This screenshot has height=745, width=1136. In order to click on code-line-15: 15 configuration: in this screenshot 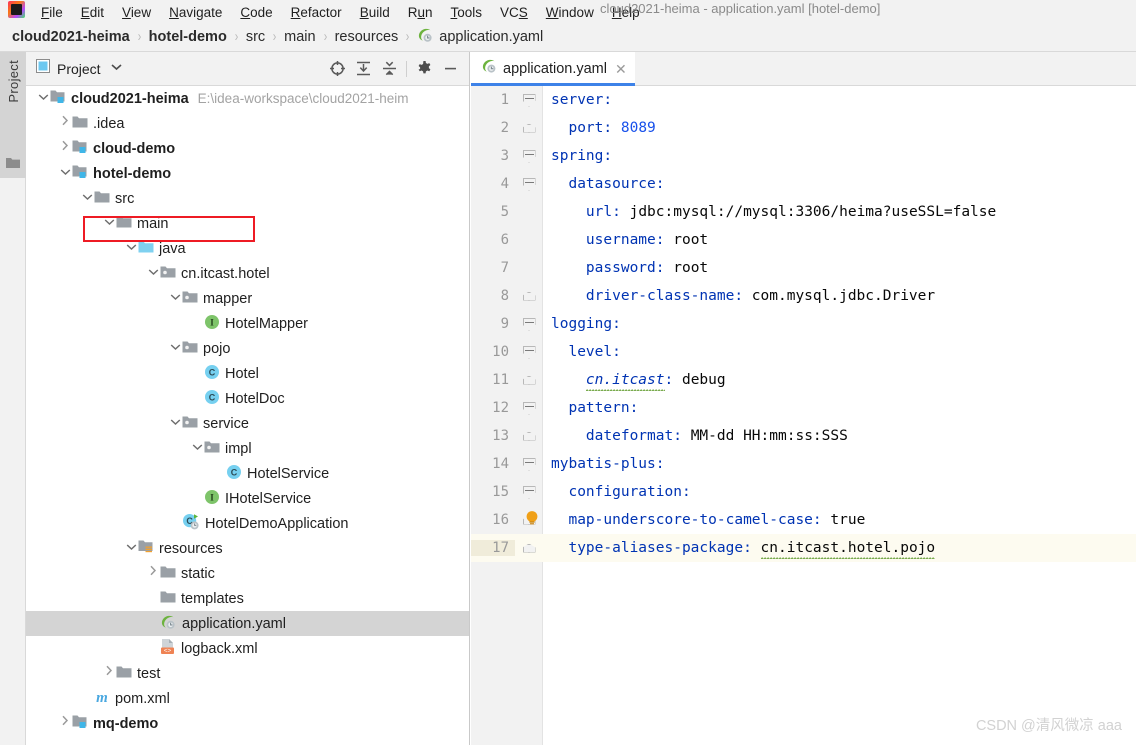, I will do `click(803, 492)`.